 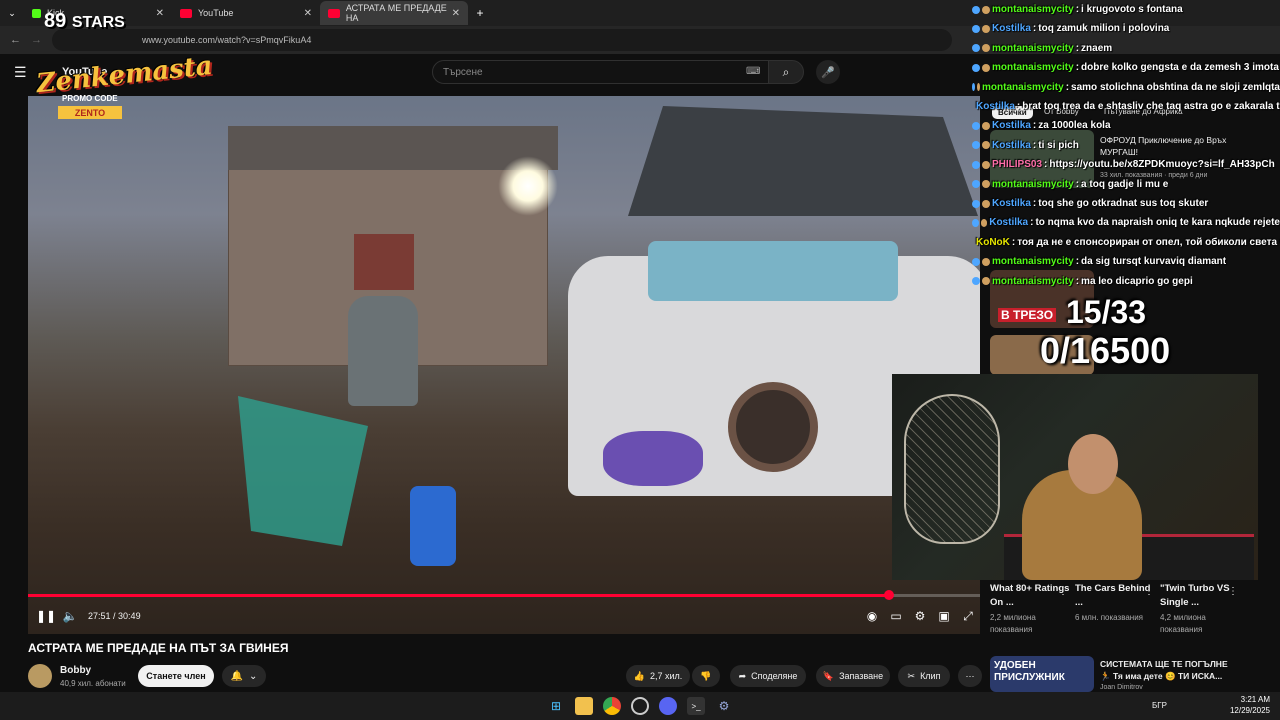 What do you see at coordinates (158, 648) in the screenshot?
I see `video-title: АСТРАТА МЕ ПРЕДАДЕ НА ПЪТ ЗА ГВИНЕЯ` at bounding box center [158, 648].